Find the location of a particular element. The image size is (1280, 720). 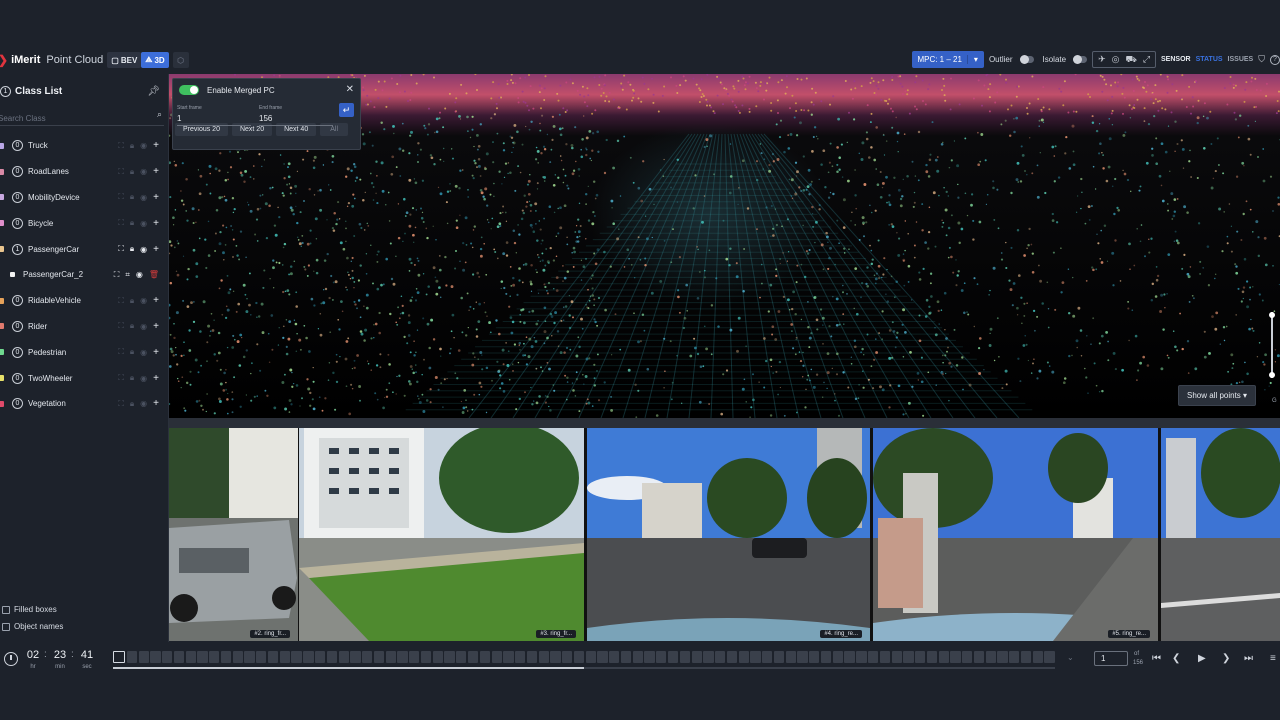

plane-icon: ✈ is located at coordinates (1102, 59).